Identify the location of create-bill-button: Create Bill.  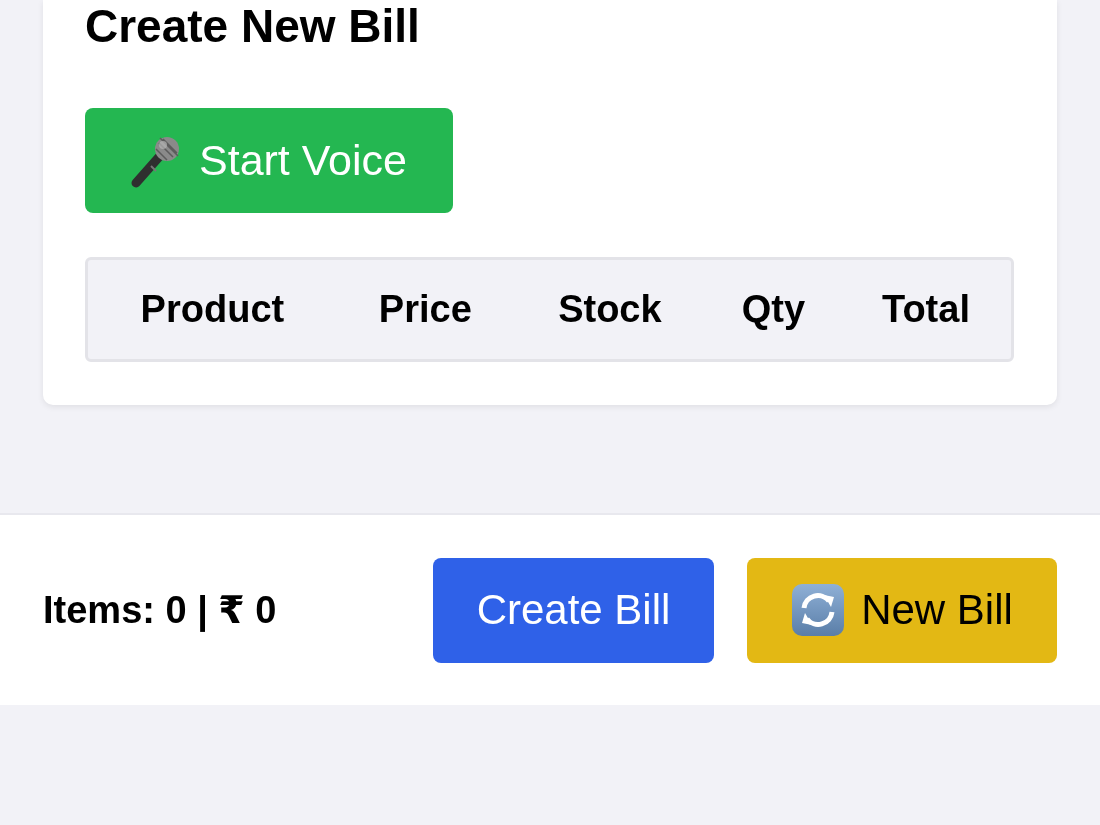
(573, 610).